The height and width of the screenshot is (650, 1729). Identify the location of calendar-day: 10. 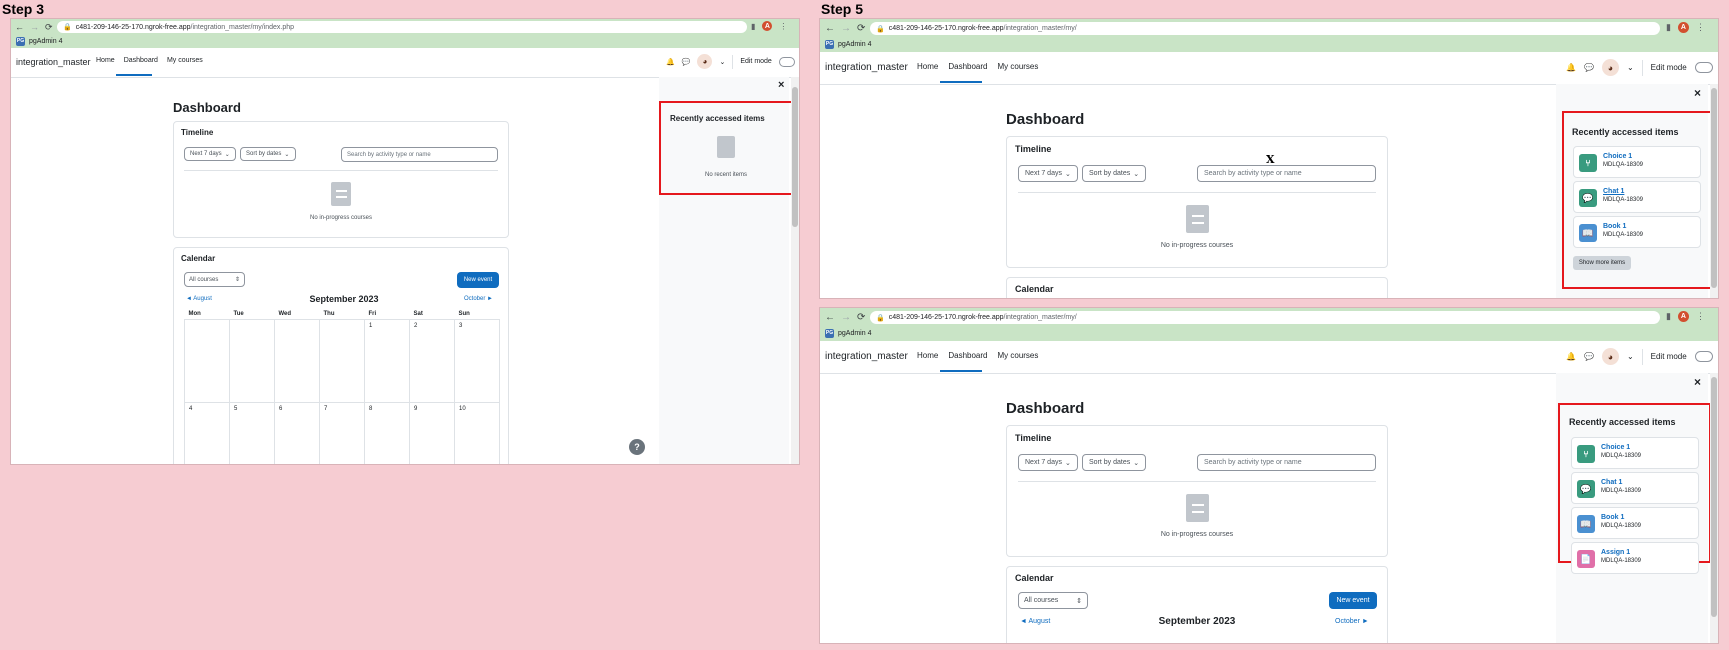
(477, 433).